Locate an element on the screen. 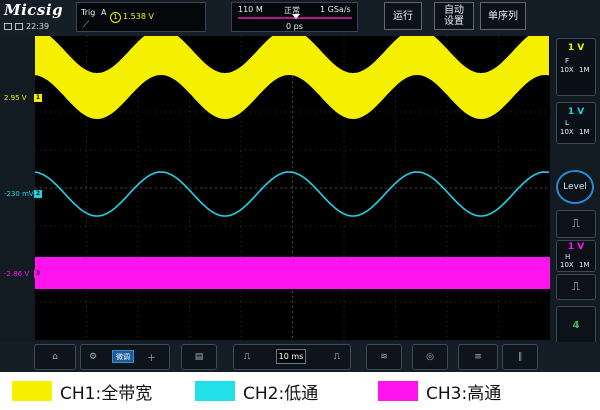  trigger-position-marker is located at coordinates (296, 16).